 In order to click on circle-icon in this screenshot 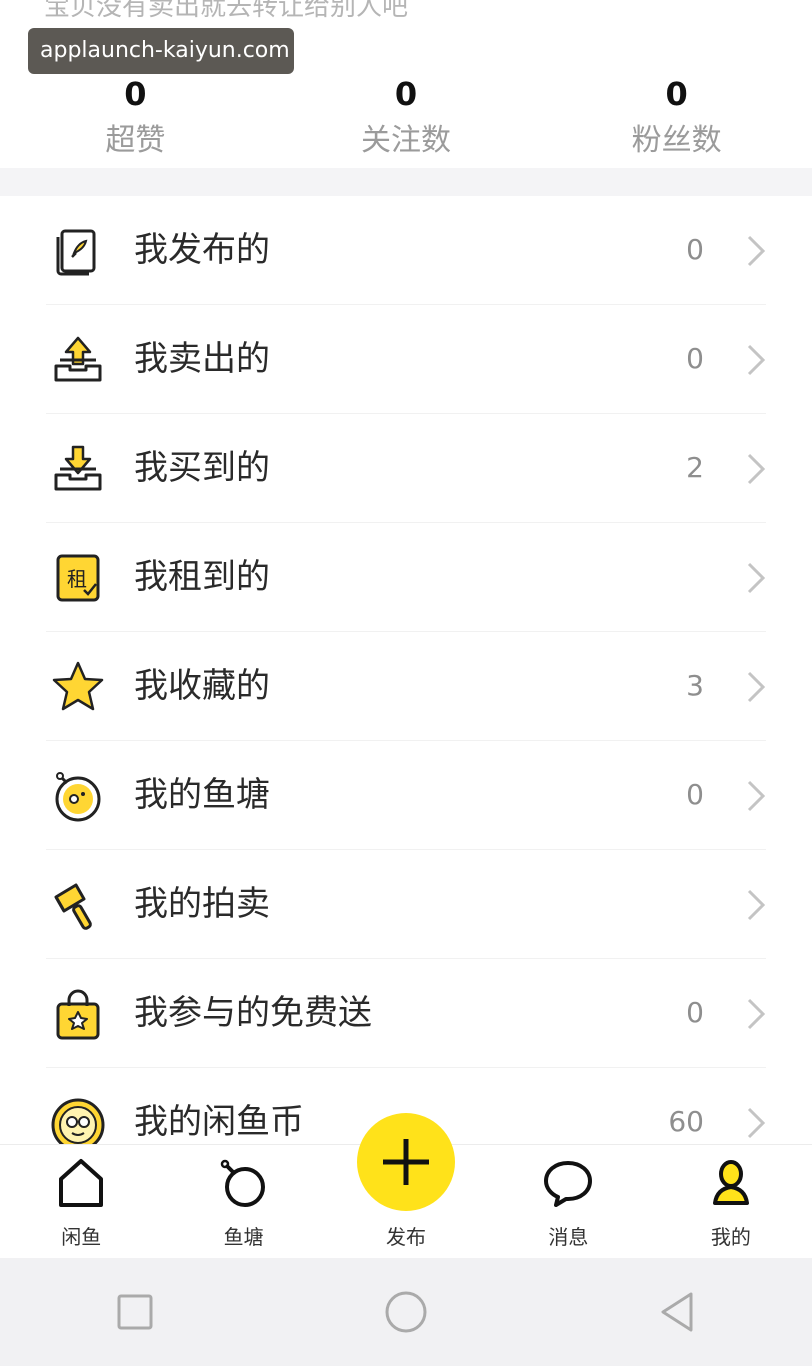, I will do `click(406, 1312)`.